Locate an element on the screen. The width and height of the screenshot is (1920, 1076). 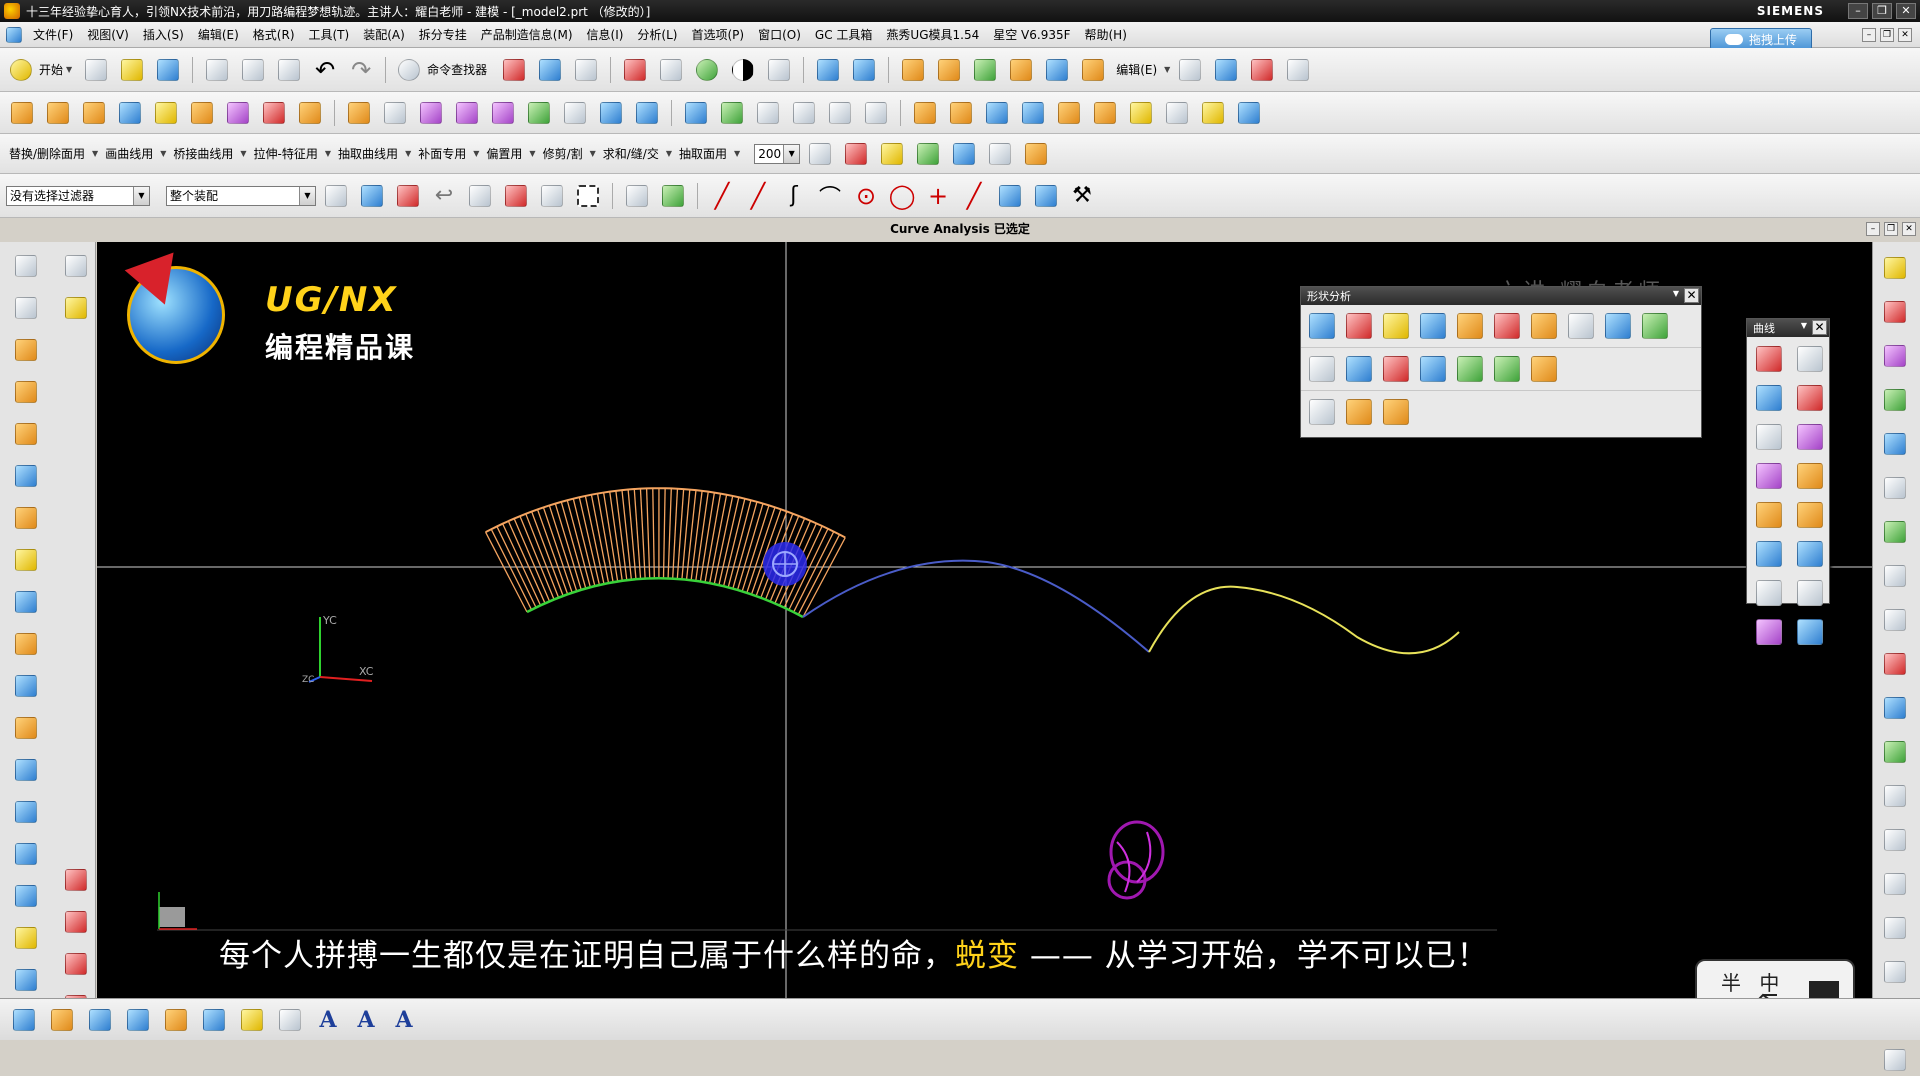
custom-menu-item: 抽取曲线用 is located at coordinates (368, 153).